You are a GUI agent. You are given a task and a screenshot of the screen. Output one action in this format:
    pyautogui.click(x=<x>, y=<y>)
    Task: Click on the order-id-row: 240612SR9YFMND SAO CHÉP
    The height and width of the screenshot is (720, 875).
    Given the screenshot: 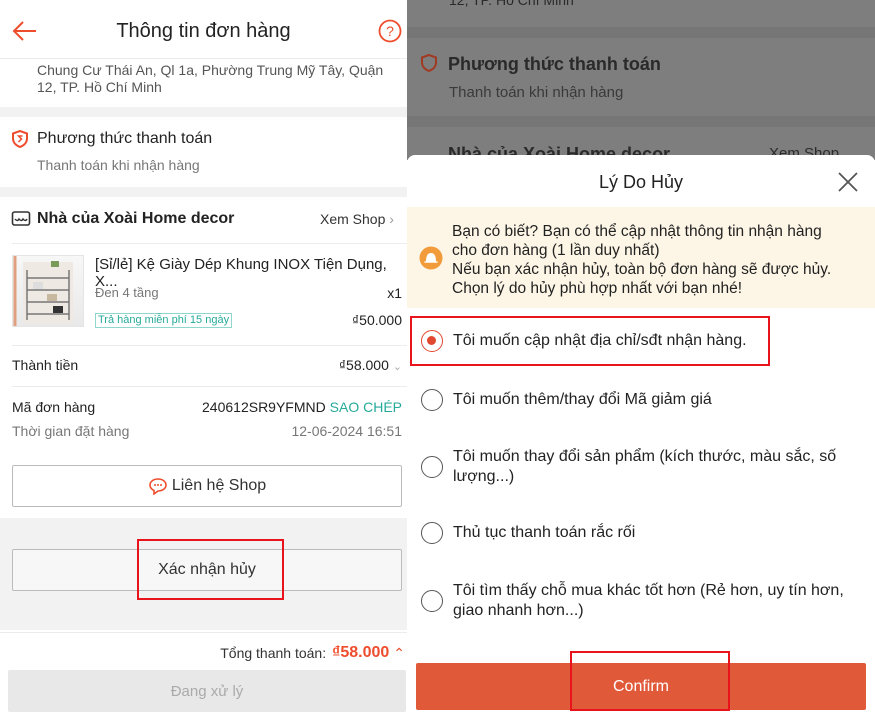 What is the action you would take?
    pyautogui.click(x=302, y=407)
    